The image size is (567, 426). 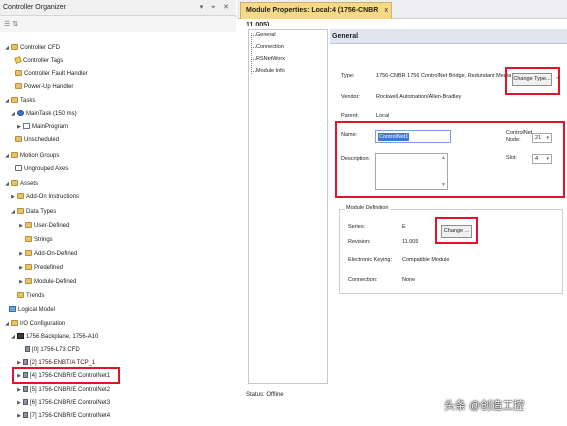 What do you see at coordinates (348, 76) in the screenshot?
I see `type-label: Type:` at bounding box center [348, 76].